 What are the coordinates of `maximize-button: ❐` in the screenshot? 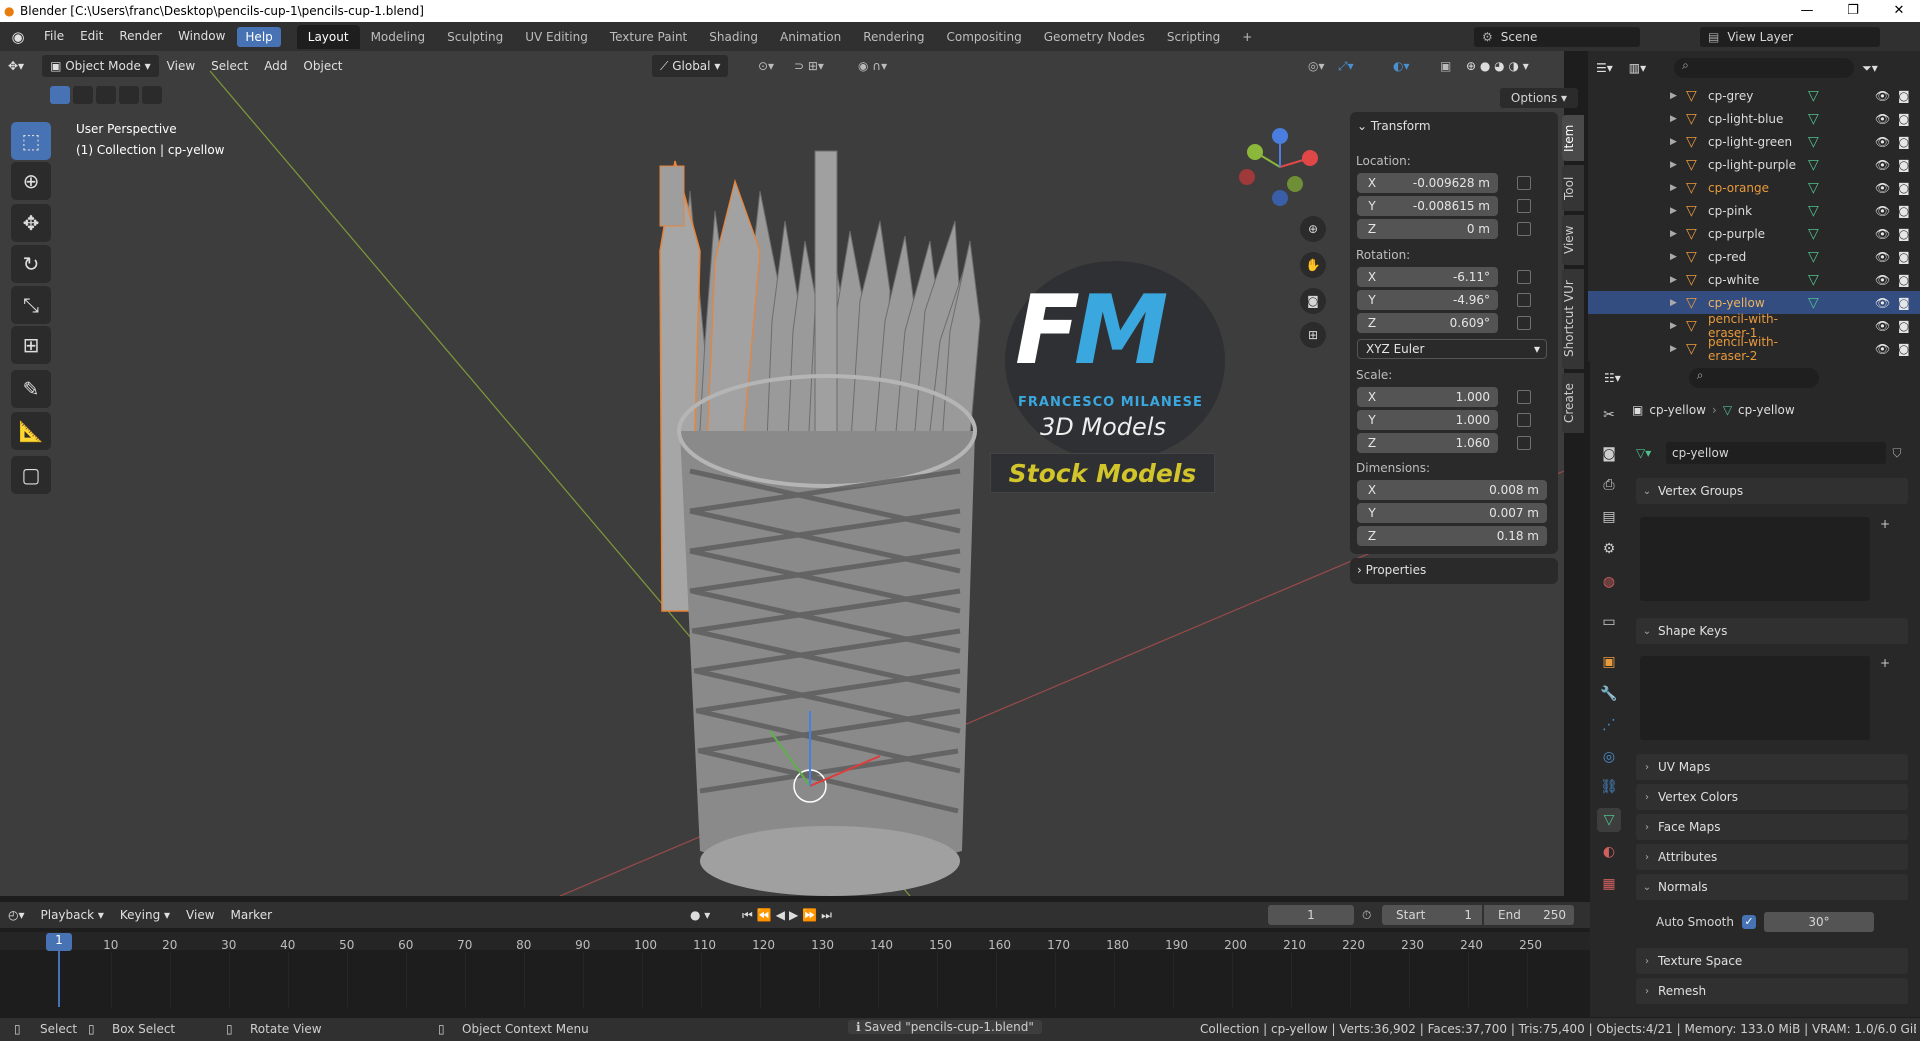 It's located at (1853, 11).